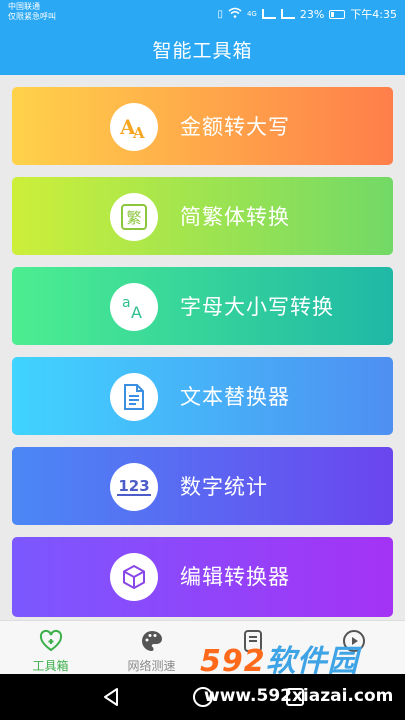 Image resolution: width=405 pixels, height=720 pixels. I want to click on toolbox-heart-icon, so click(50, 640).